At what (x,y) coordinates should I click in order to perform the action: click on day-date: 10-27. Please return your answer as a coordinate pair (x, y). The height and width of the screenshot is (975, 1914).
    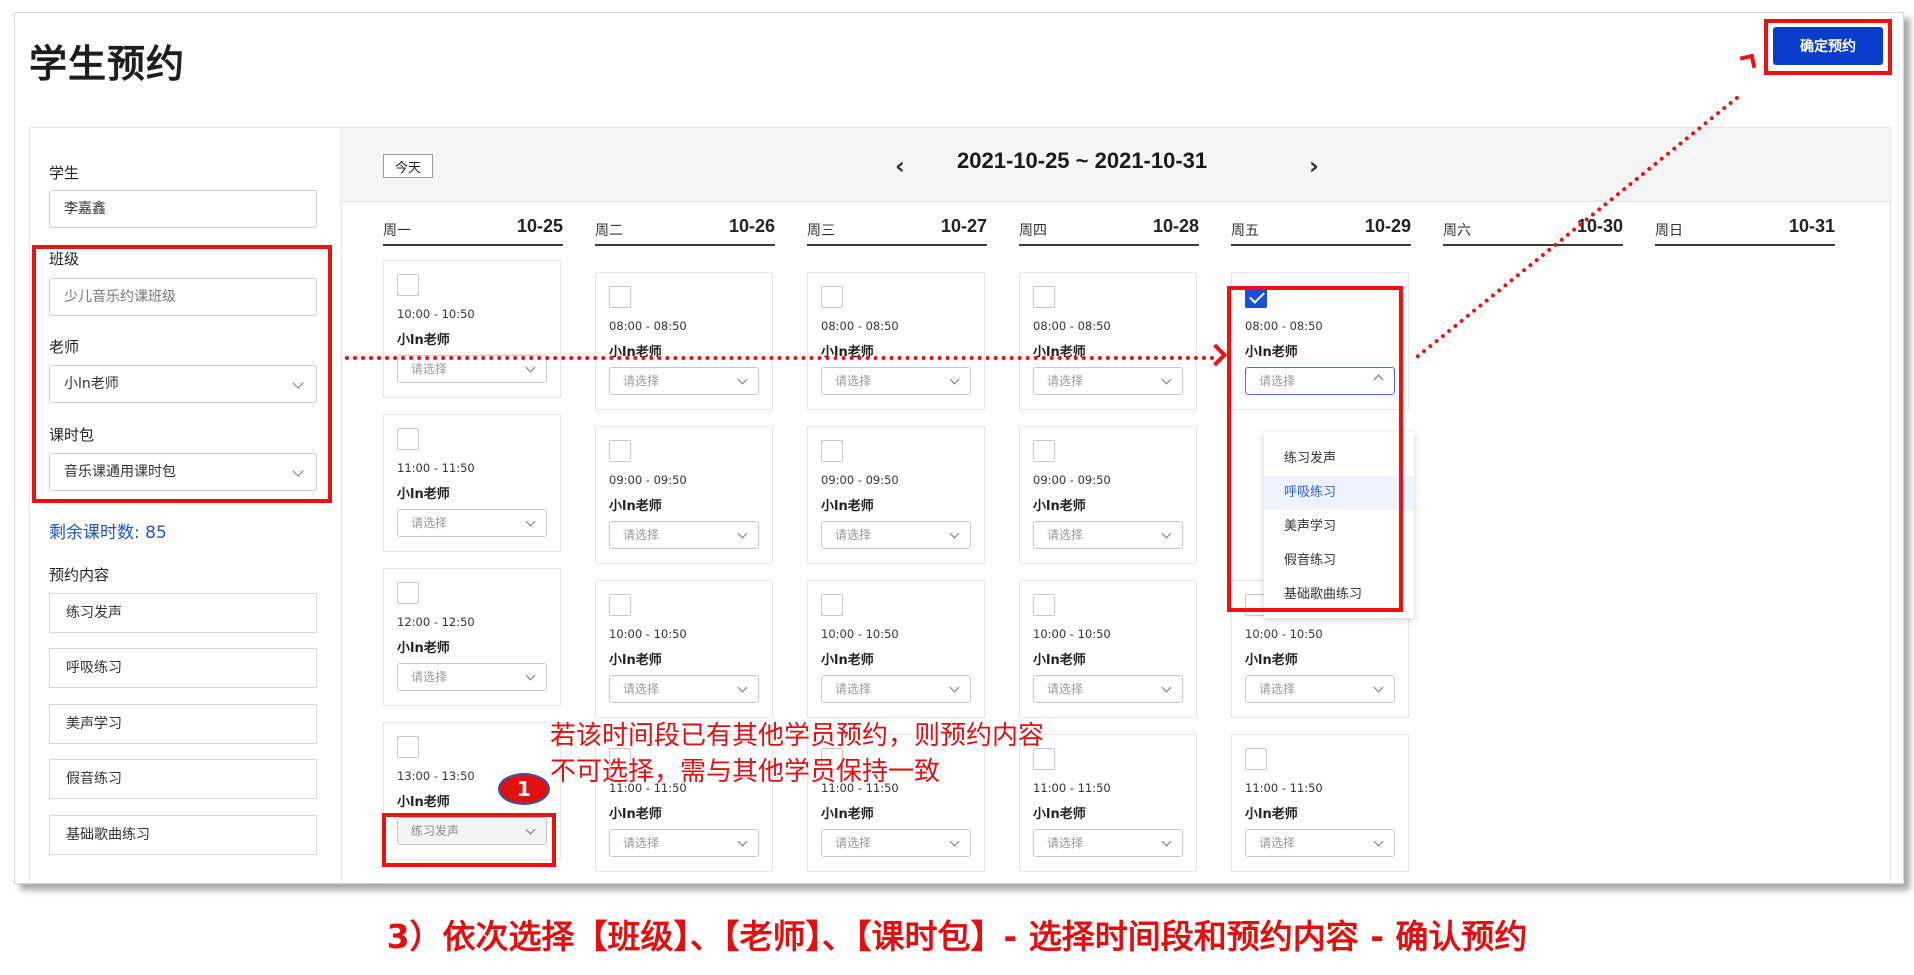
    Looking at the image, I should click on (963, 226).